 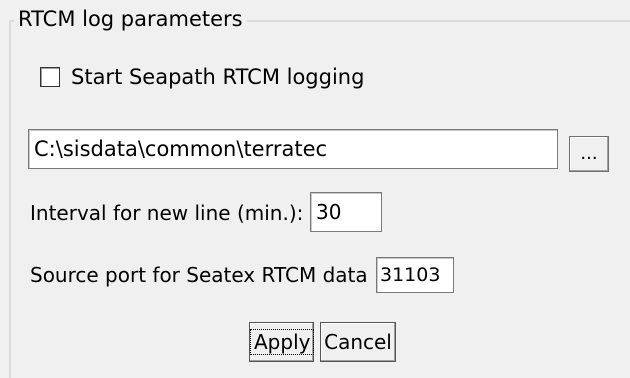 I want to click on interval-label: Interval for new line (min.):, so click(x=167, y=213).